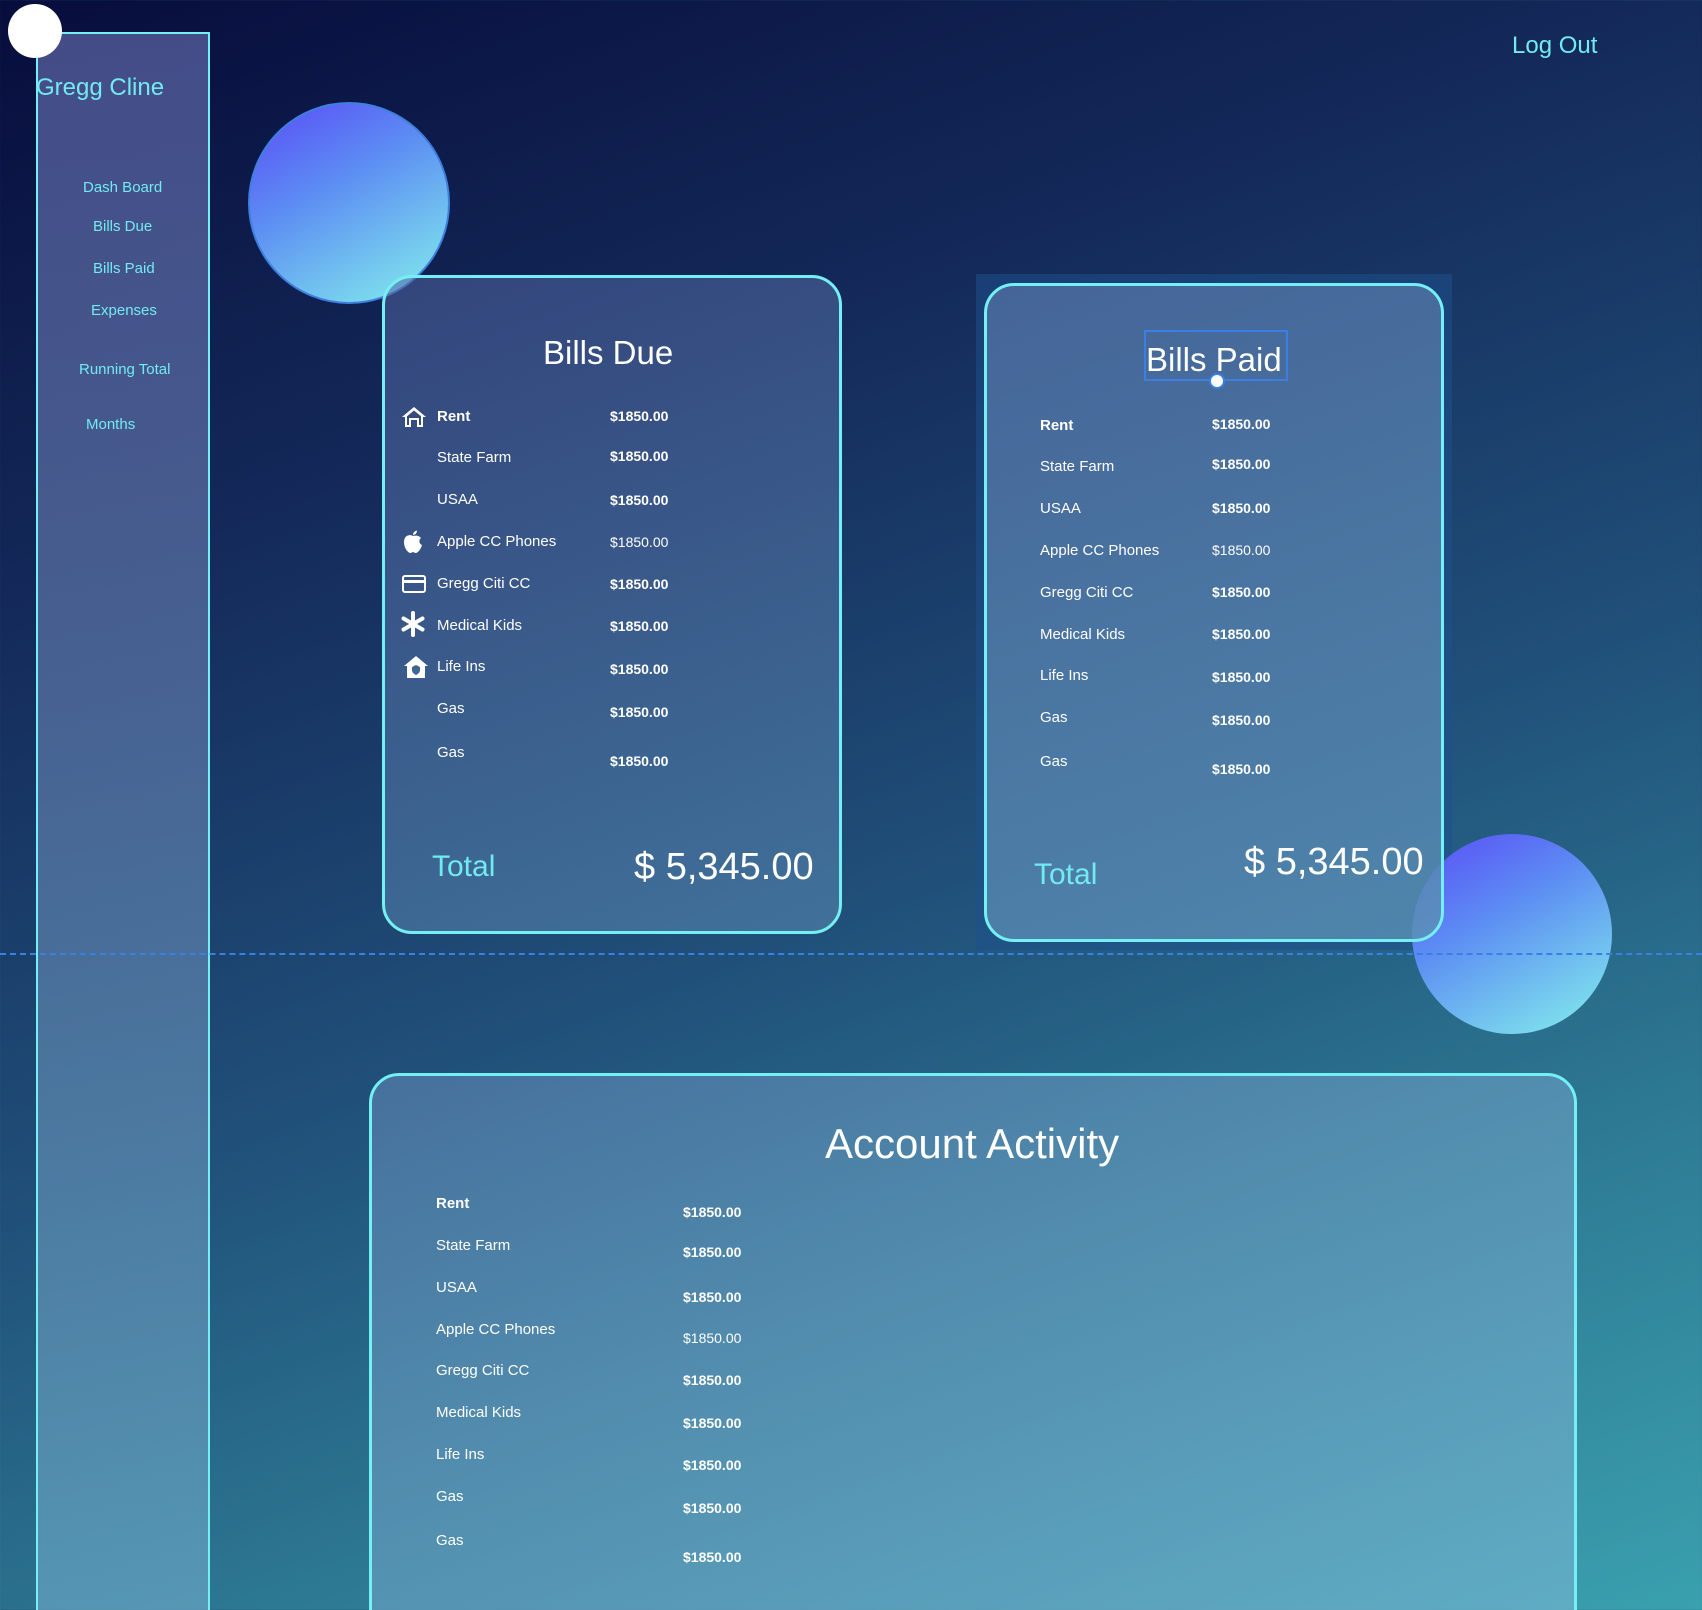  I want to click on sidebar-item-expenses: Expenses, so click(124, 310).